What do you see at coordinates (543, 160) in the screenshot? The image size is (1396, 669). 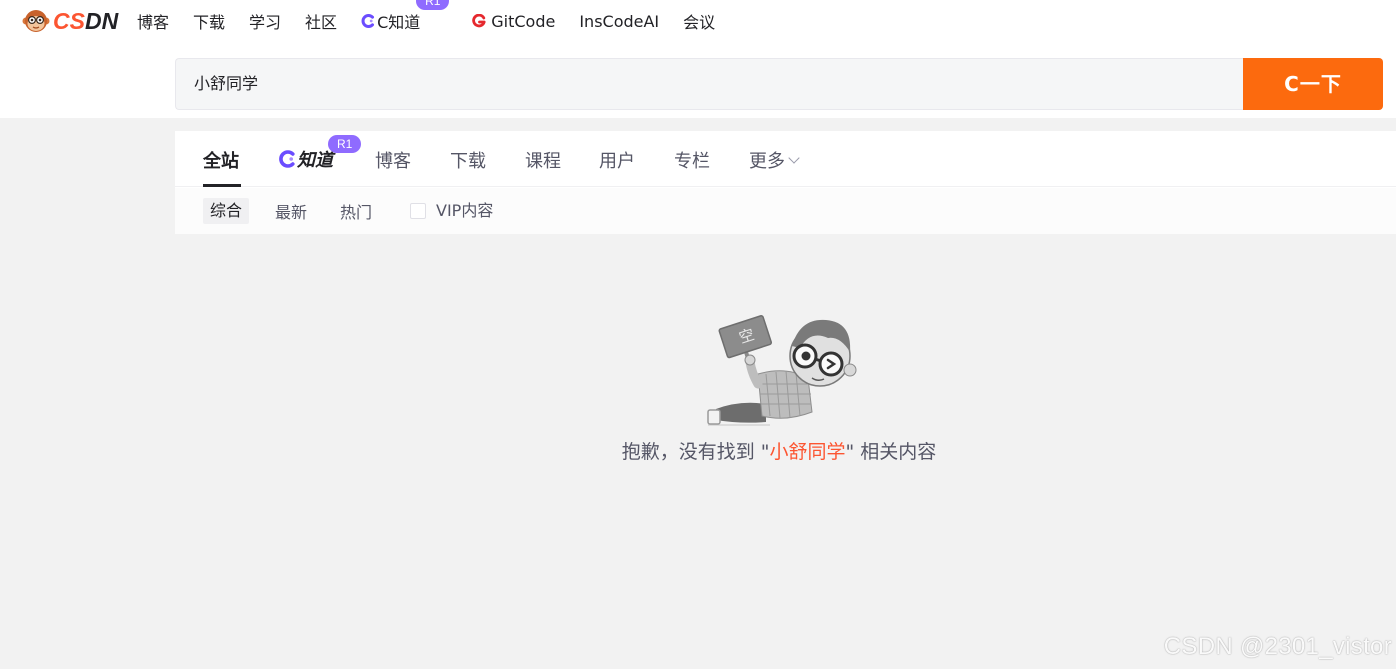 I see `tab-course: 课程` at bounding box center [543, 160].